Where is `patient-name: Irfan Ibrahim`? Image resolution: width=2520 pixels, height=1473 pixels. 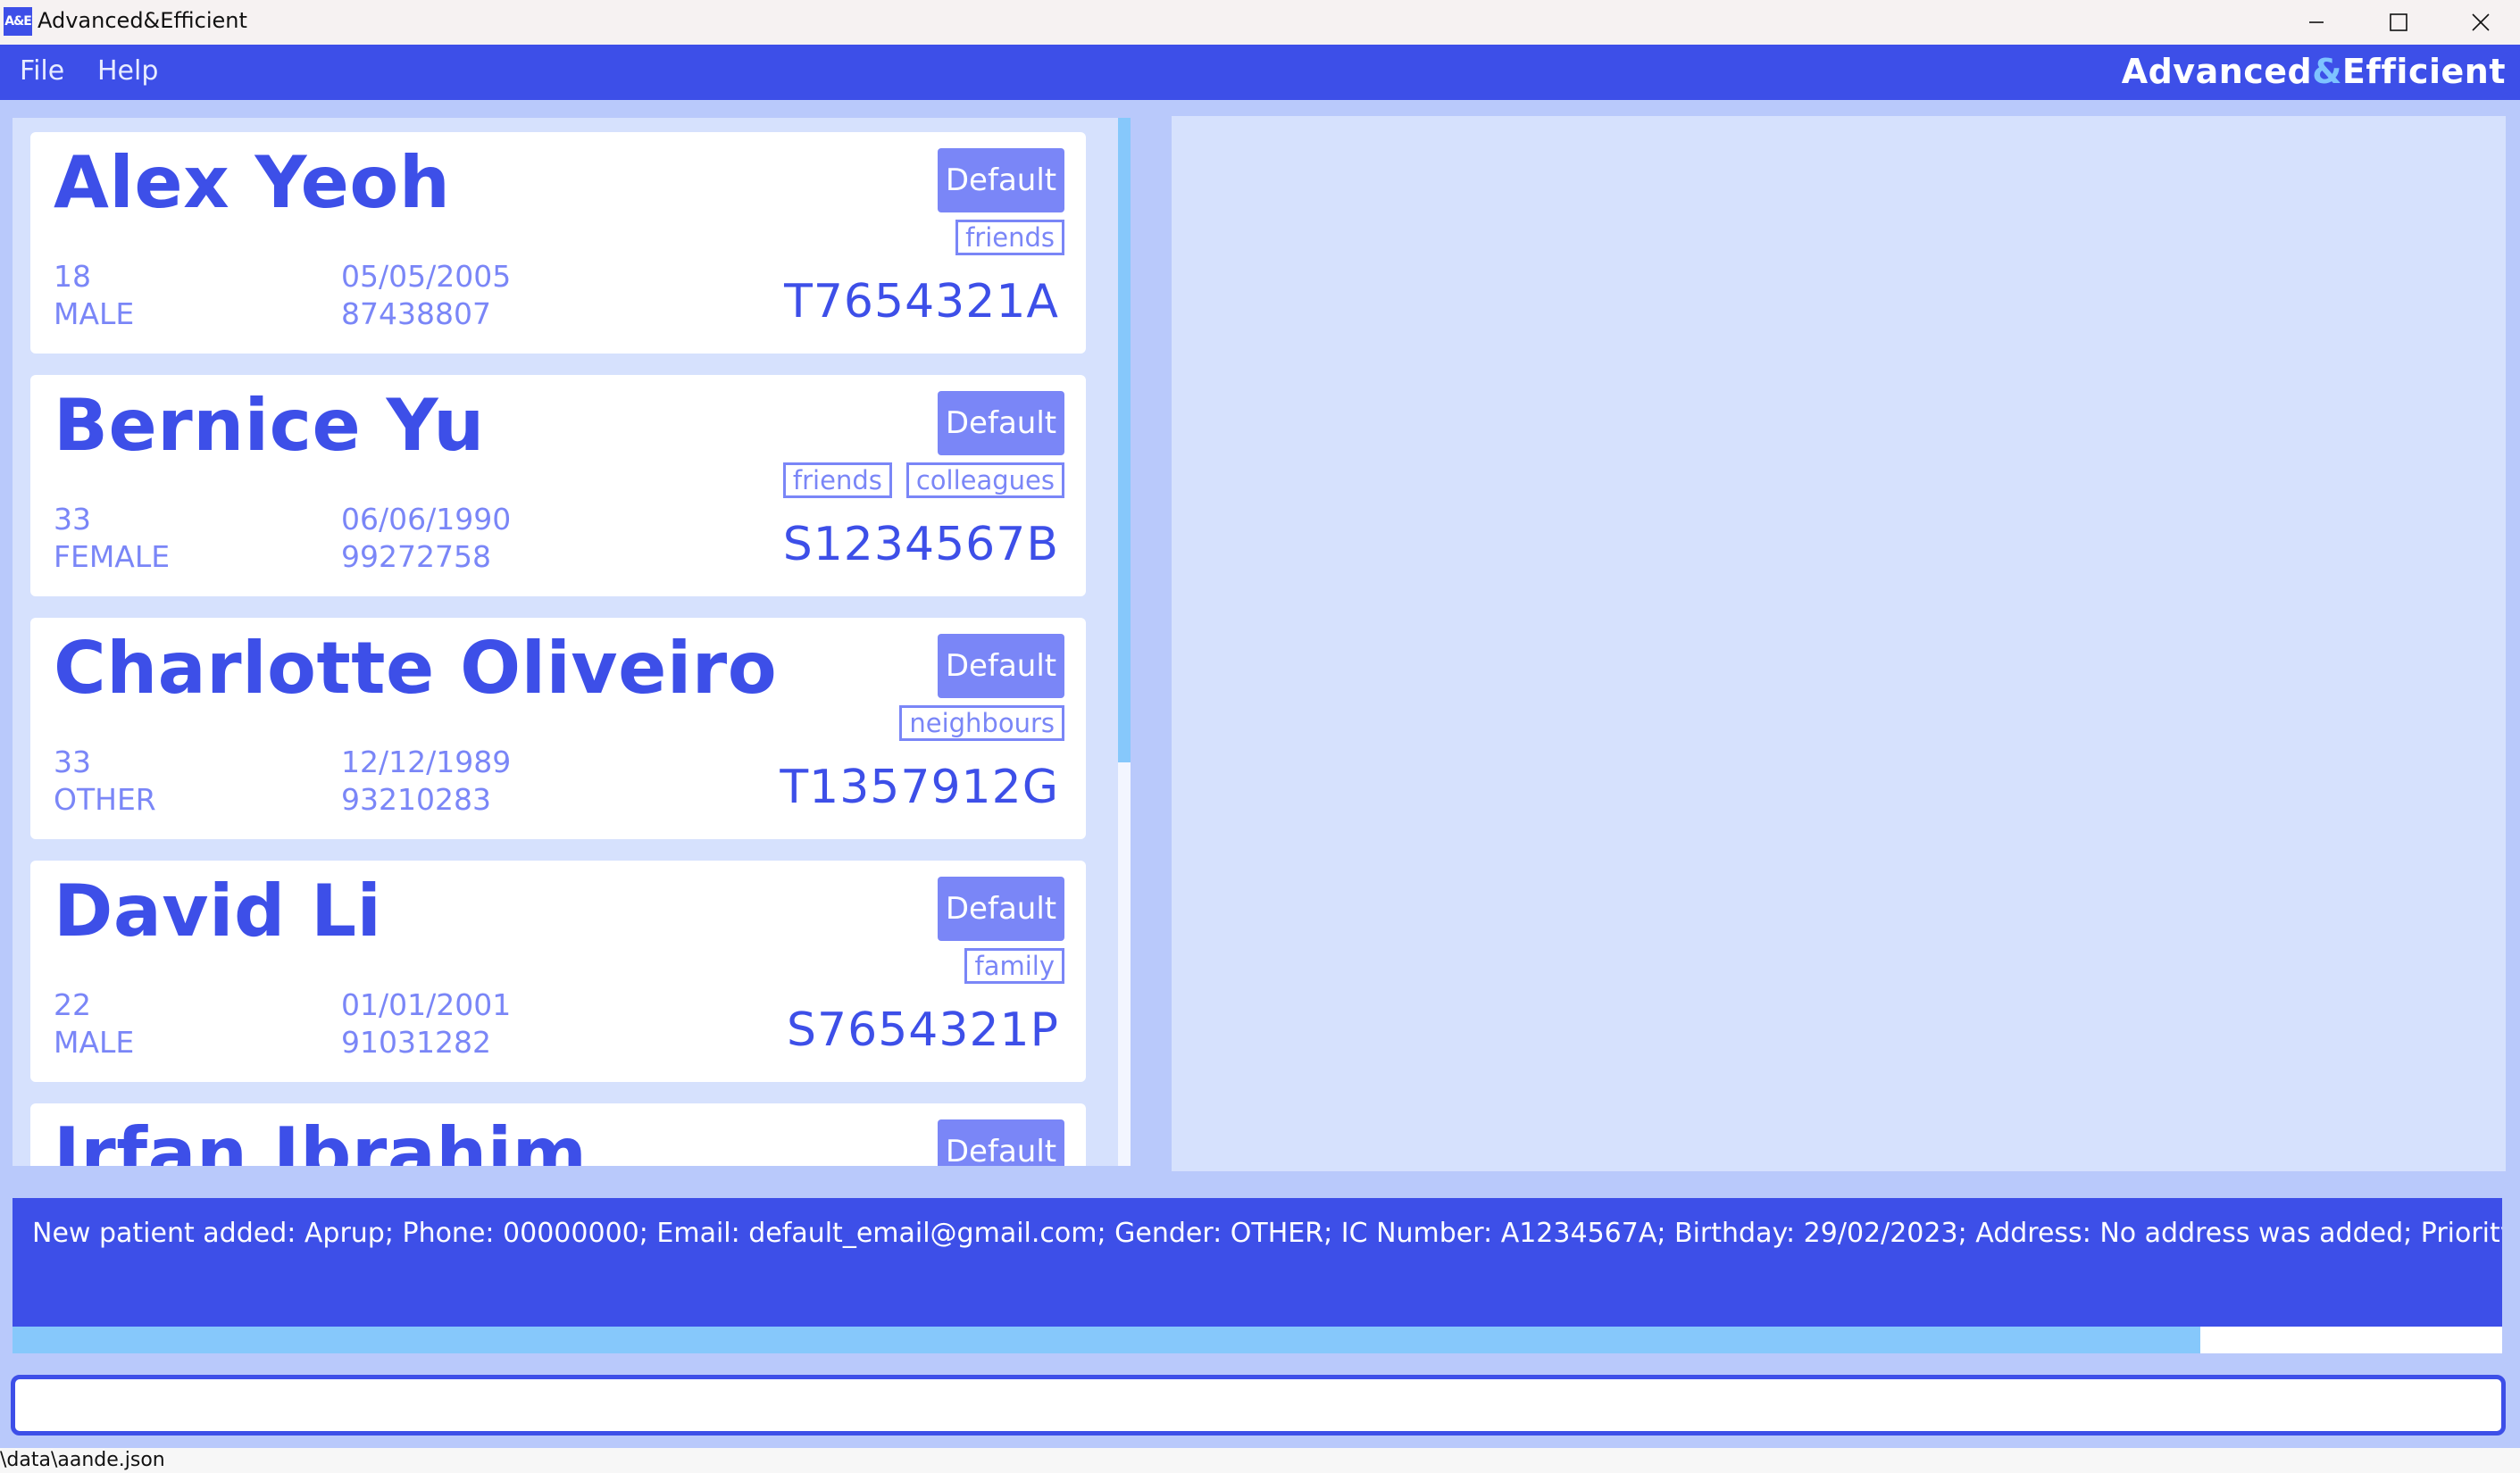 patient-name: Irfan Ibrahim is located at coordinates (321, 1139).